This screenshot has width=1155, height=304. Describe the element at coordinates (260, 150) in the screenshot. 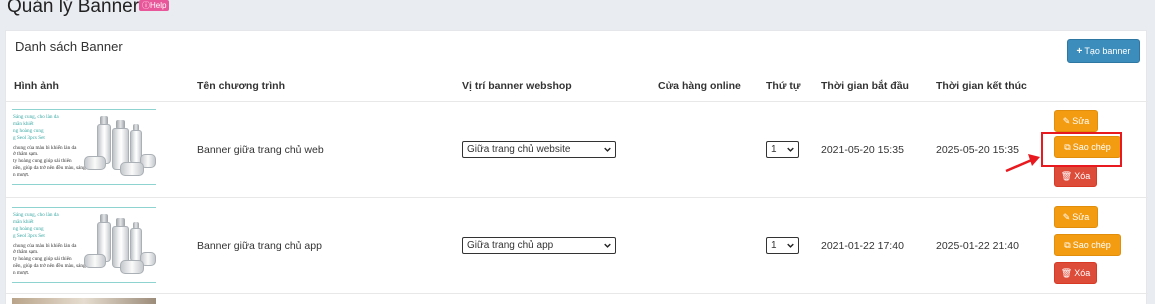

I see `program-name: Banner giữa trang chủ web` at that location.